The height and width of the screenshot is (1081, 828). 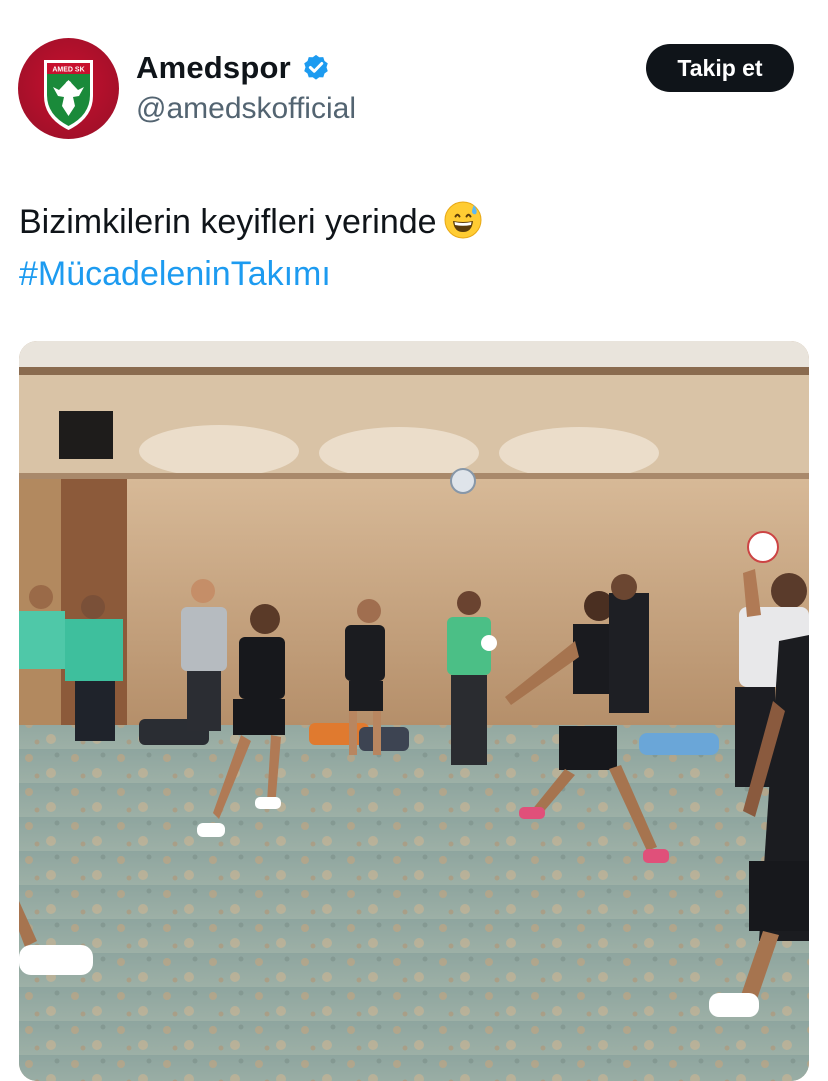 I want to click on tweet-line-1: Bizimkilerin keyifleri yerinde, so click(x=414, y=222).